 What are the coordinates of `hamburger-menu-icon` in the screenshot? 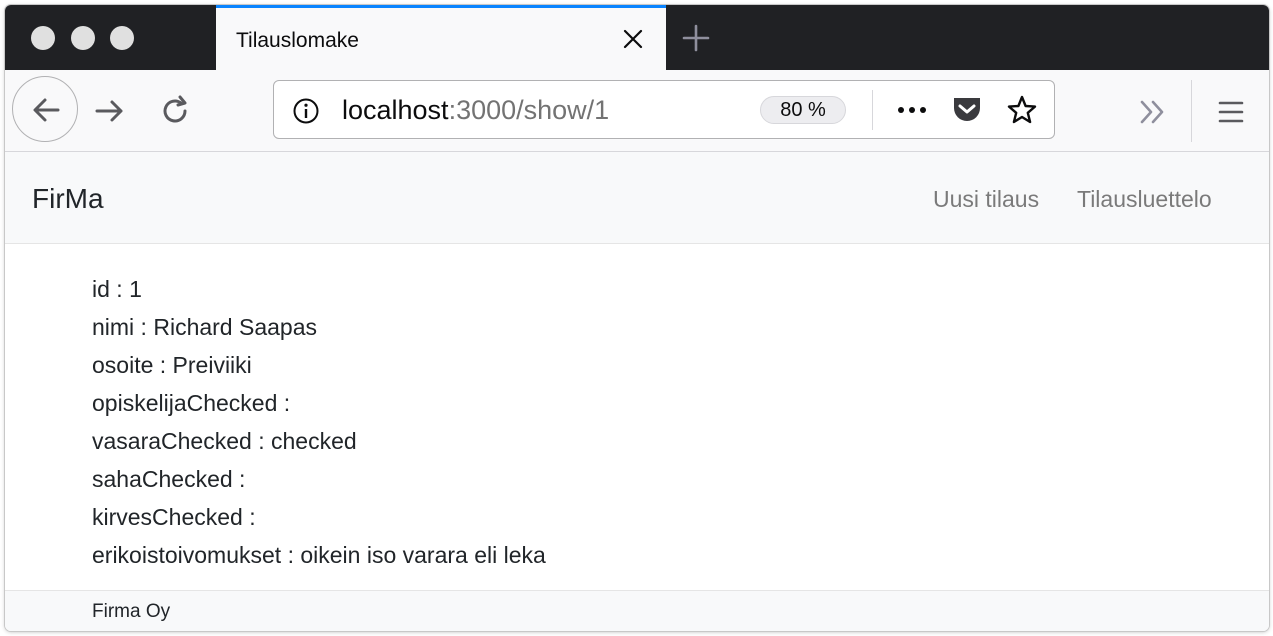 It's located at (1231, 112).